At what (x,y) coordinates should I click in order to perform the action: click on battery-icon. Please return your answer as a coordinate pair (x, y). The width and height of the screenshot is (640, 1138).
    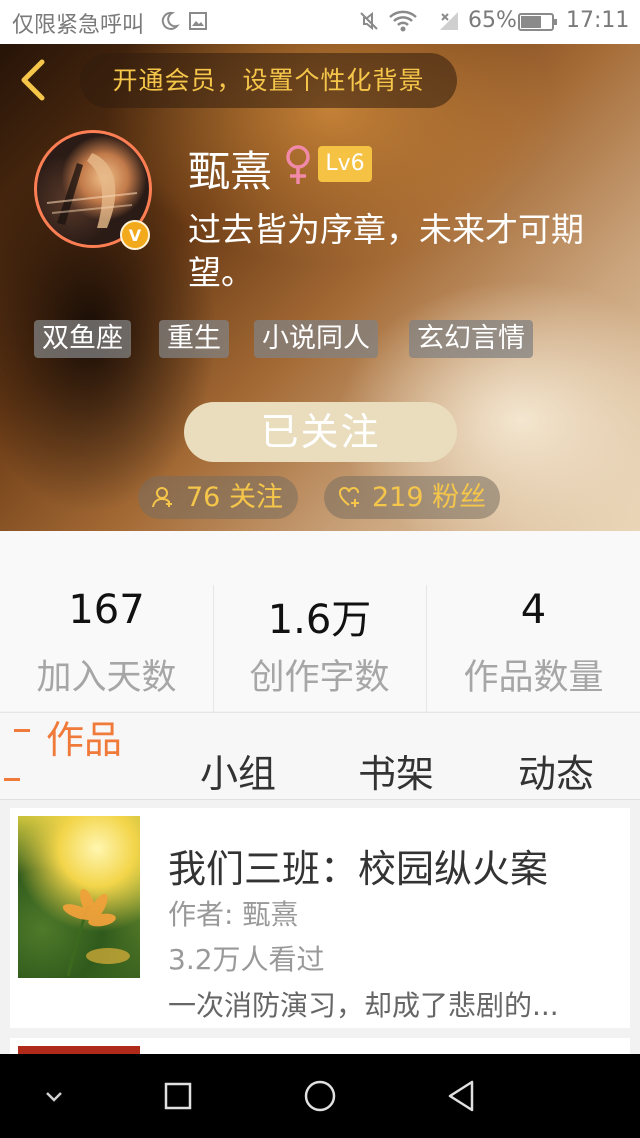
    Looking at the image, I should click on (537, 22).